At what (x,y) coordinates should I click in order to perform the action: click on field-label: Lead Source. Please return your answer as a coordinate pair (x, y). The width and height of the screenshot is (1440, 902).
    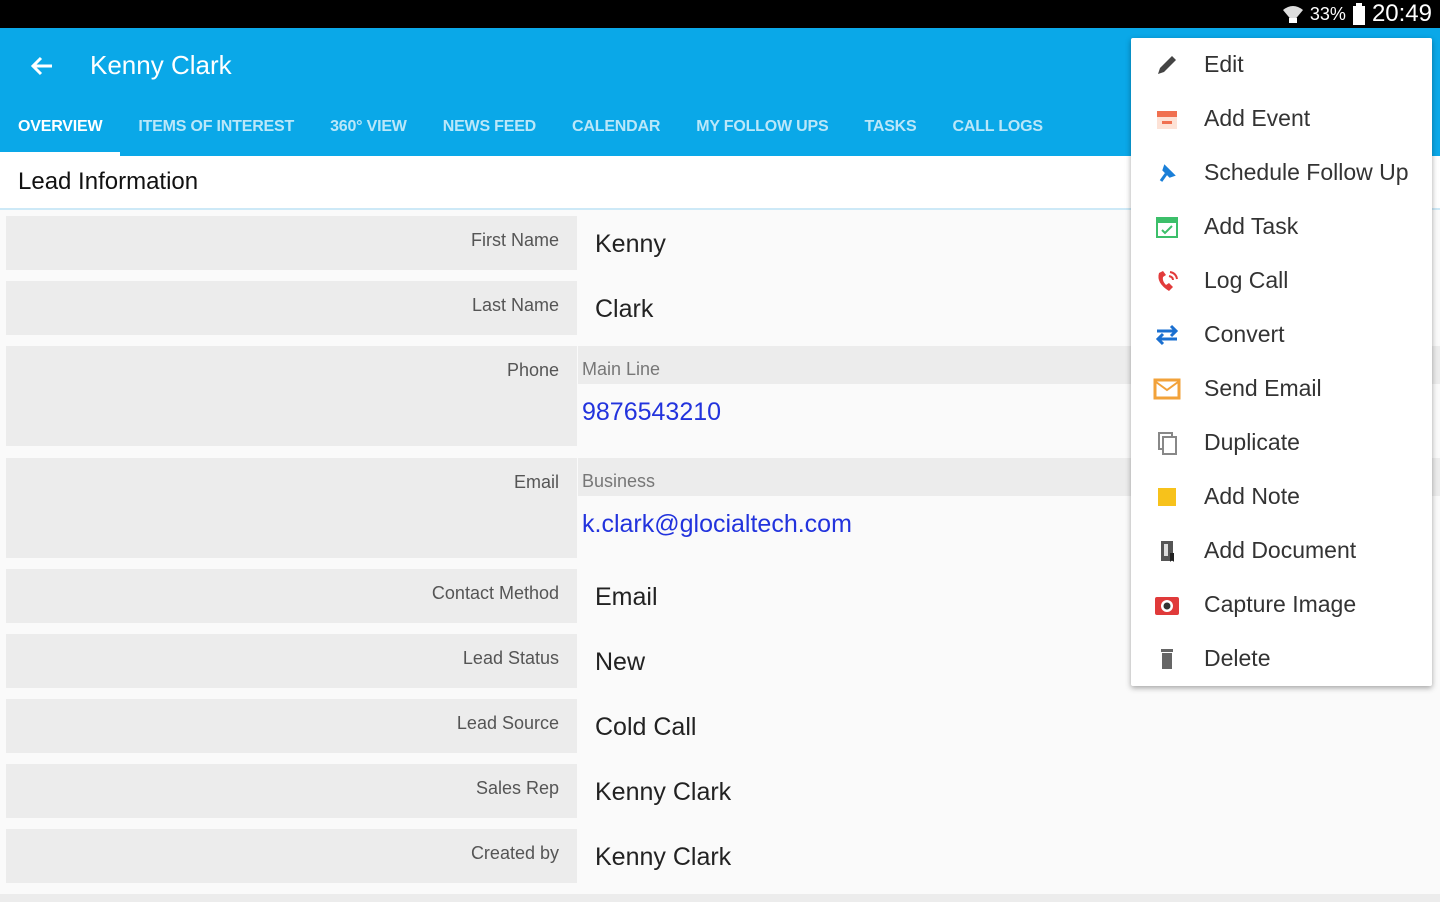
    Looking at the image, I should click on (291, 726).